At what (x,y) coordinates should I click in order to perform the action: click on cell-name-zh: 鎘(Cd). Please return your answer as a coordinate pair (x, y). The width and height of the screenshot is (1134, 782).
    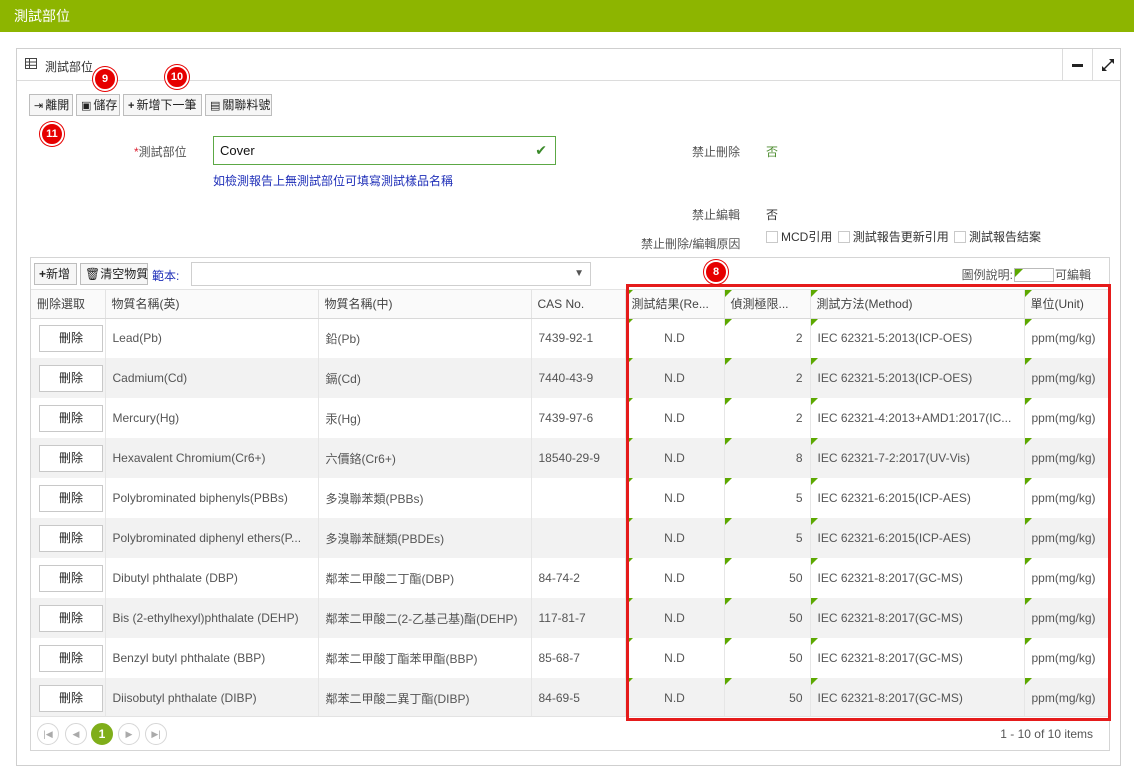
    Looking at the image, I should click on (425, 378).